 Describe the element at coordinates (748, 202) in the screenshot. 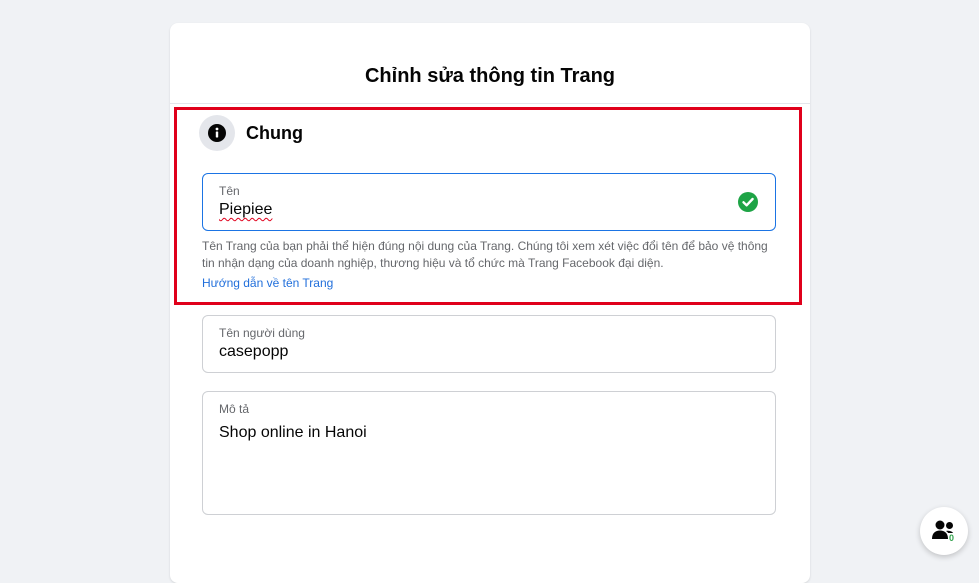

I see `check-circle-icon` at that location.